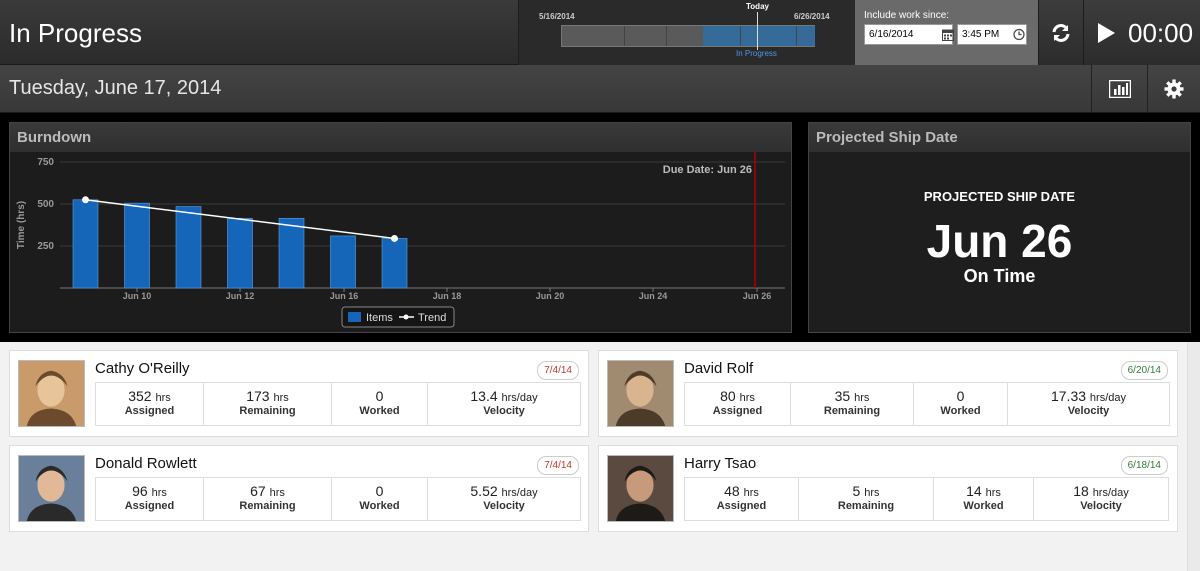 The image size is (1200, 571). What do you see at coordinates (757, 31) in the screenshot?
I see `timeline-today-marker` at bounding box center [757, 31].